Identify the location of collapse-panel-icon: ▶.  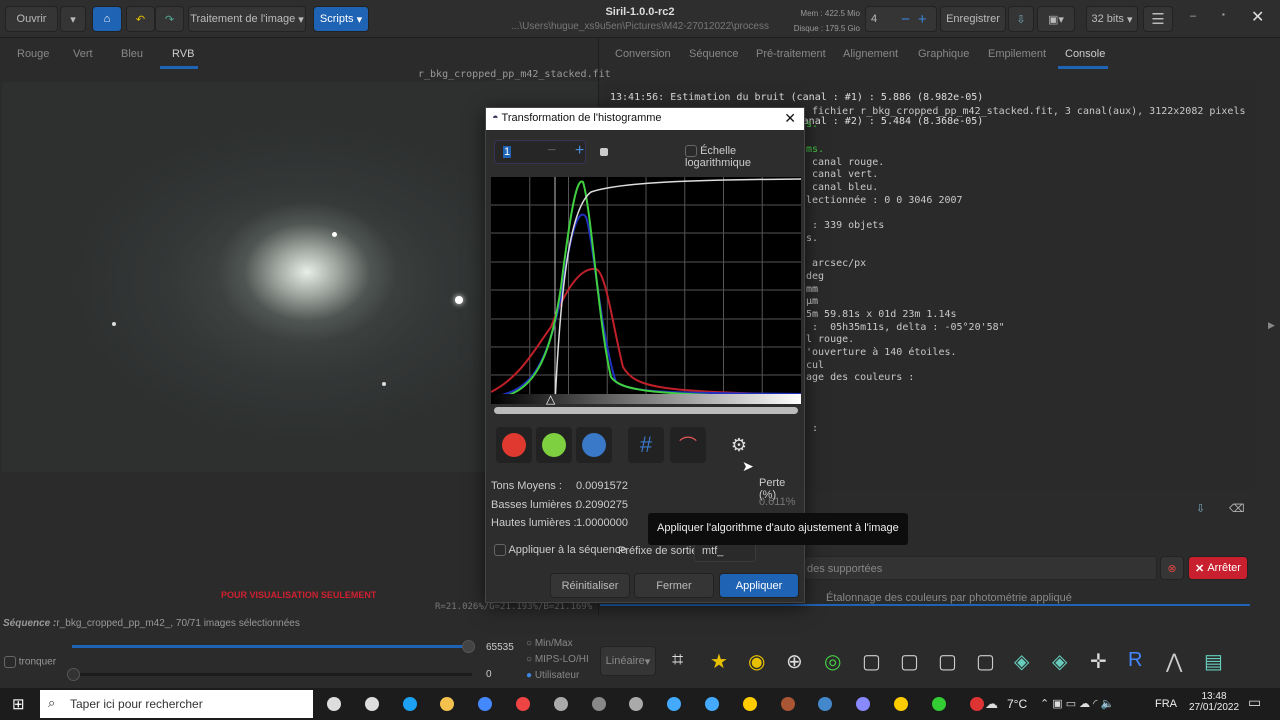
(1271, 325).